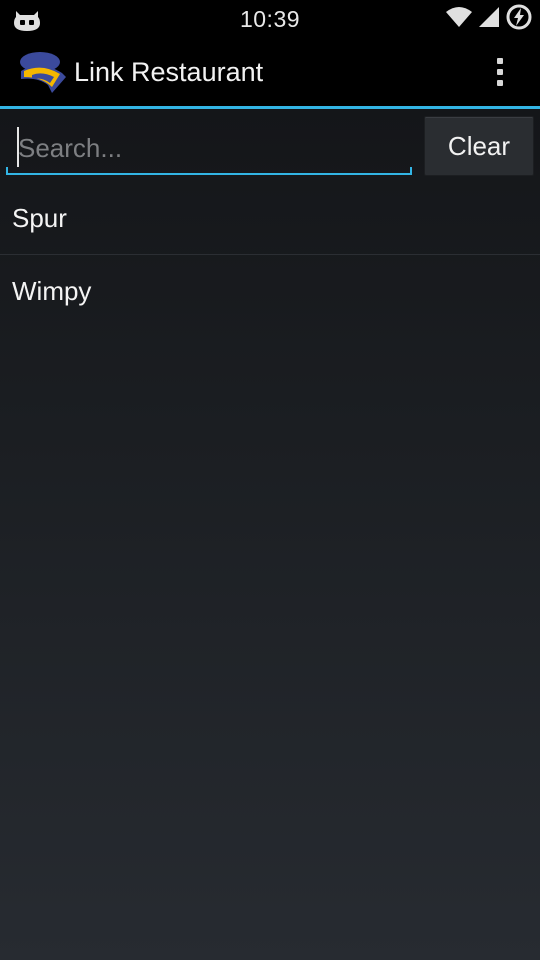 The image size is (540, 960). What do you see at coordinates (52, 290) in the screenshot?
I see `restaurant-name: Wimpy` at bounding box center [52, 290].